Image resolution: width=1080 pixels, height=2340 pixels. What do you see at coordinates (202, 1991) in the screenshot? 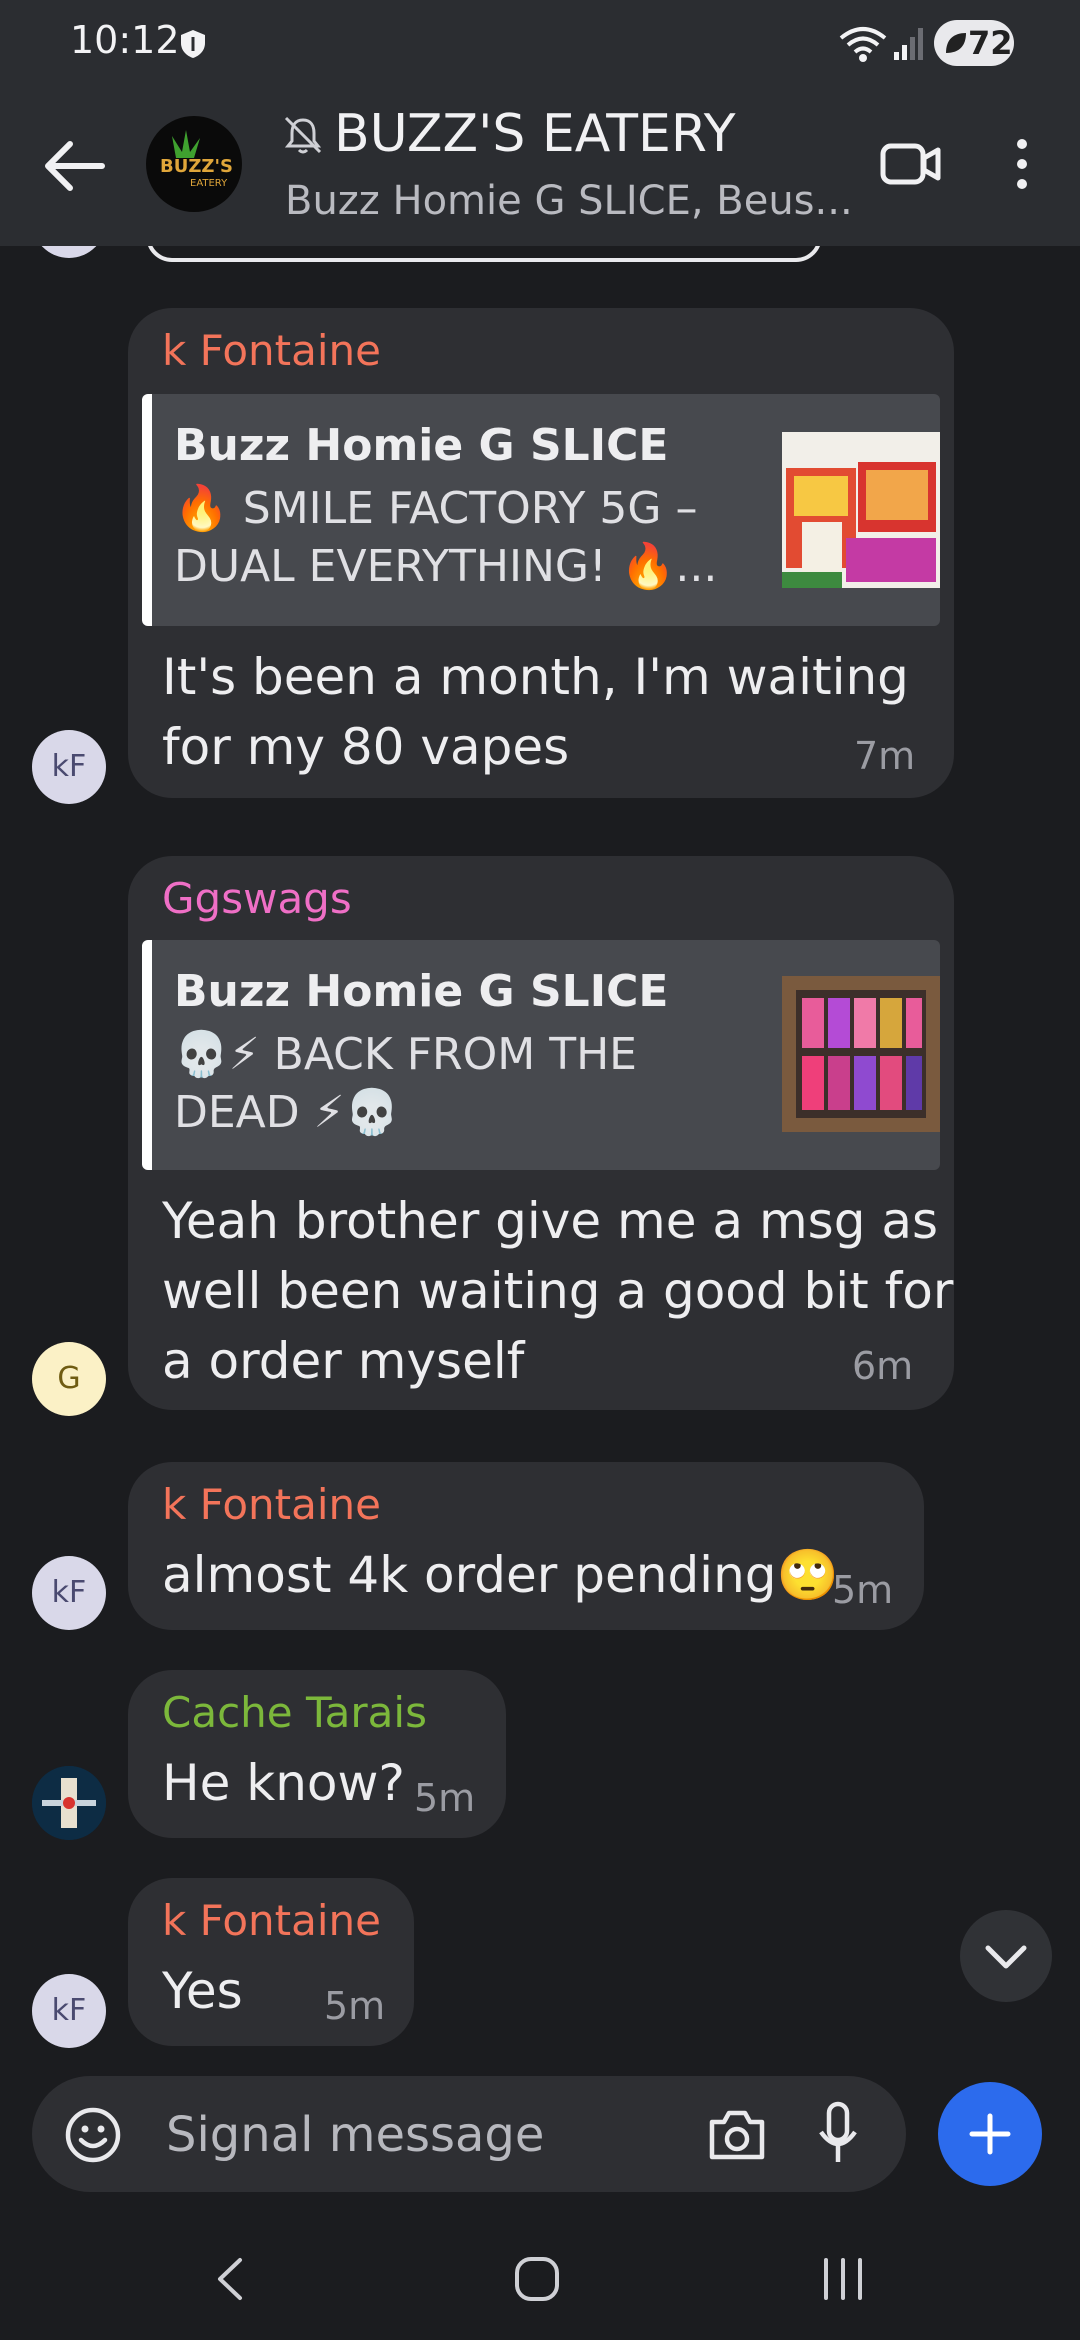
I see `message-text: Yes` at bounding box center [202, 1991].